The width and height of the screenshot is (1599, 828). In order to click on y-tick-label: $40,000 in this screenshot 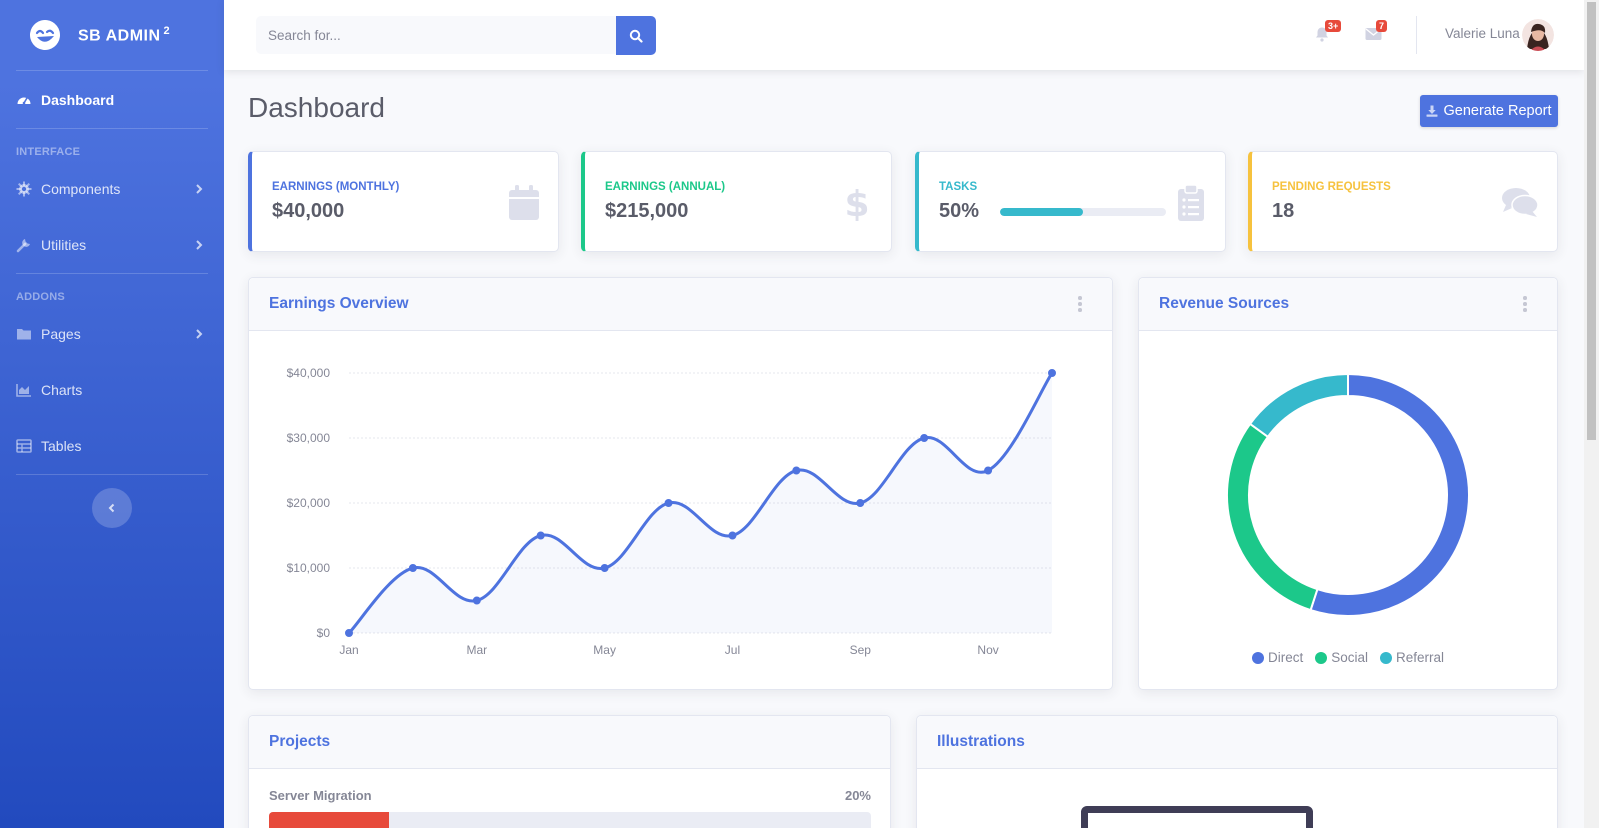, I will do `click(309, 373)`.